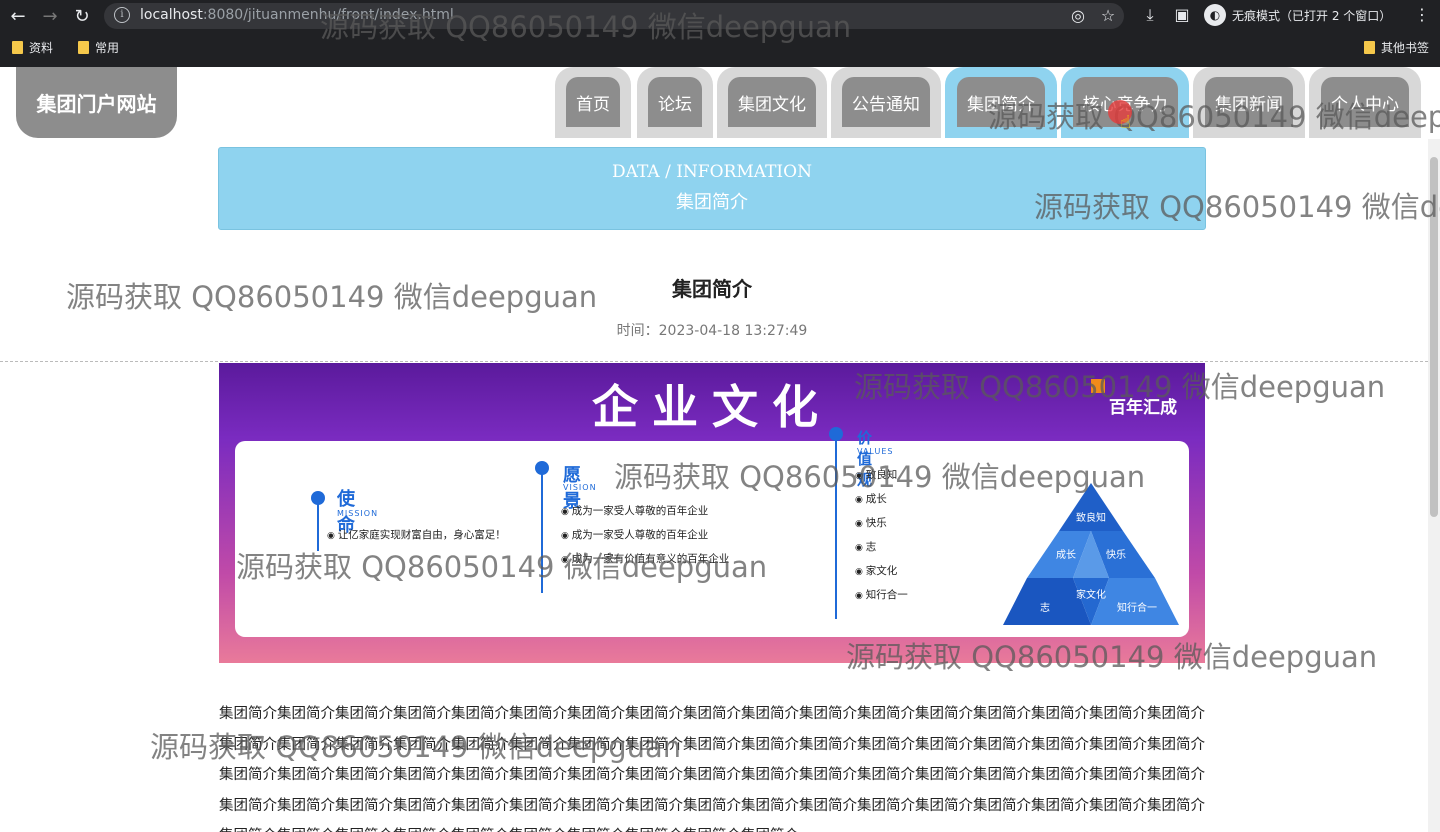 This screenshot has height=832, width=1440. What do you see at coordinates (1066, 555) in the screenshot?
I see `pyramid-label: 成长` at bounding box center [1066, 555].